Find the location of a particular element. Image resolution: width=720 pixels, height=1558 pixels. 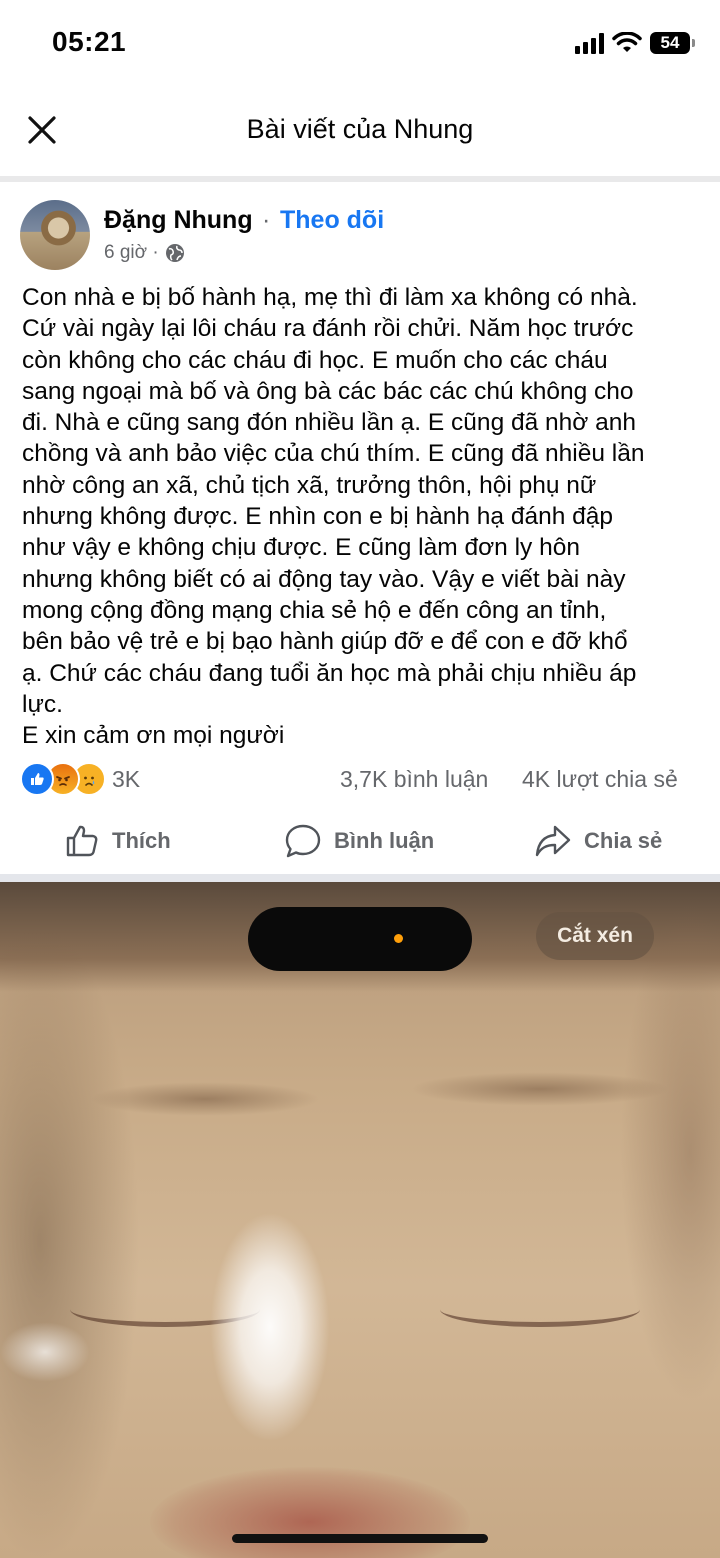

section-divider is located at coordinates (360, 878).